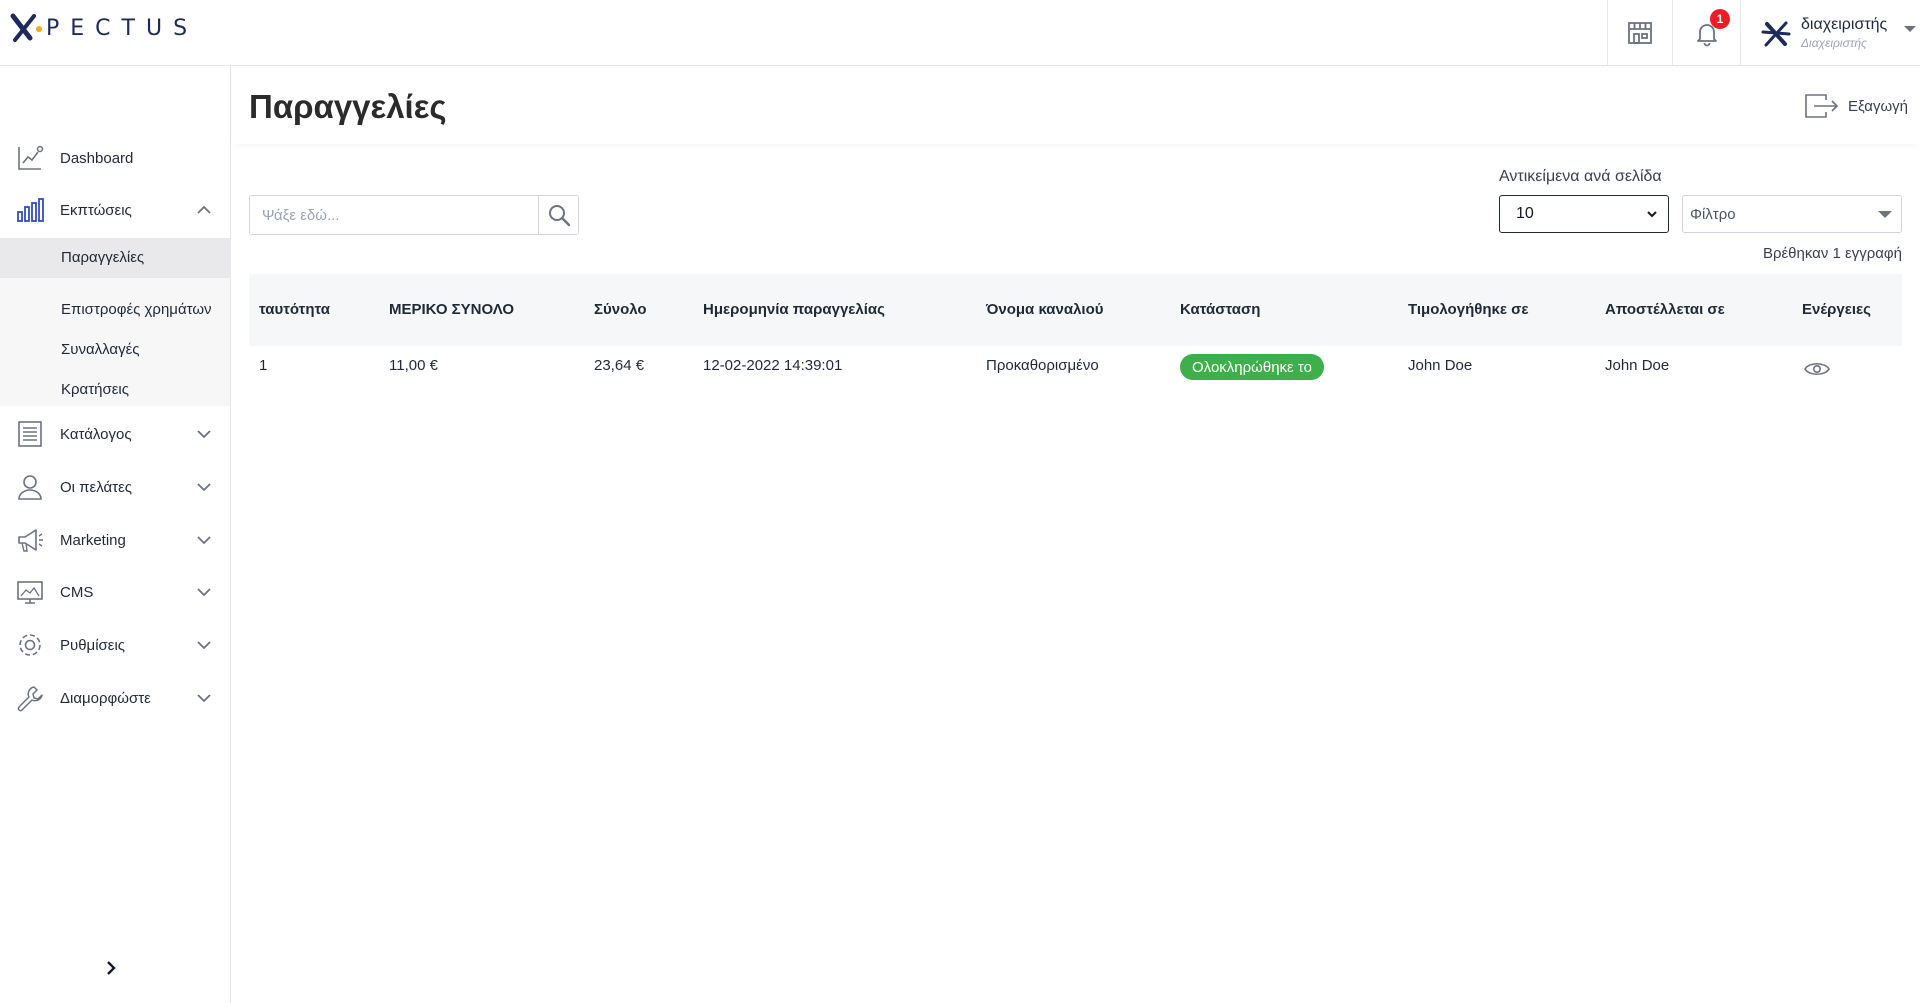 The width and height of the screenshot is (1920, 1003). I want to click on sidebar-item-label: Κατάλογος, so click(96, 434).